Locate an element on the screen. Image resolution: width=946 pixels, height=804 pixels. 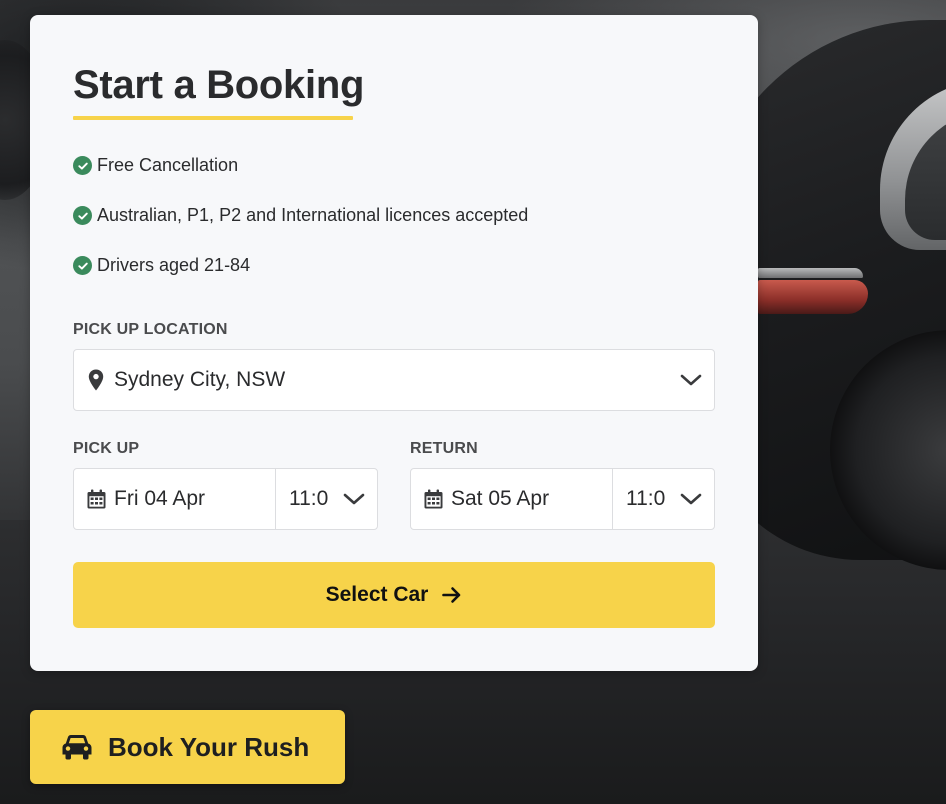
pickup-date-value: Fri 04 Apr is located at coordinates (160, 498).